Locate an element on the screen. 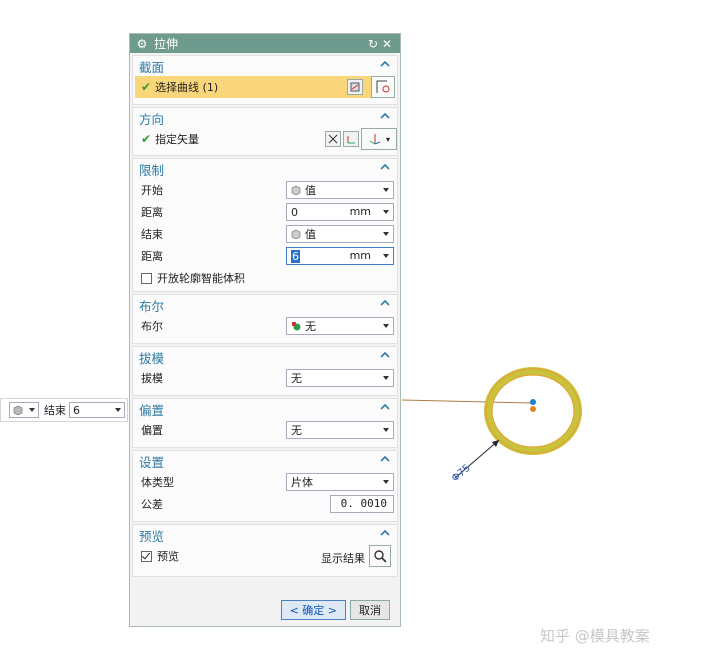 This screenshot has width=720, height=668. settings-header: 设置 is located at coordinates (265, 461).